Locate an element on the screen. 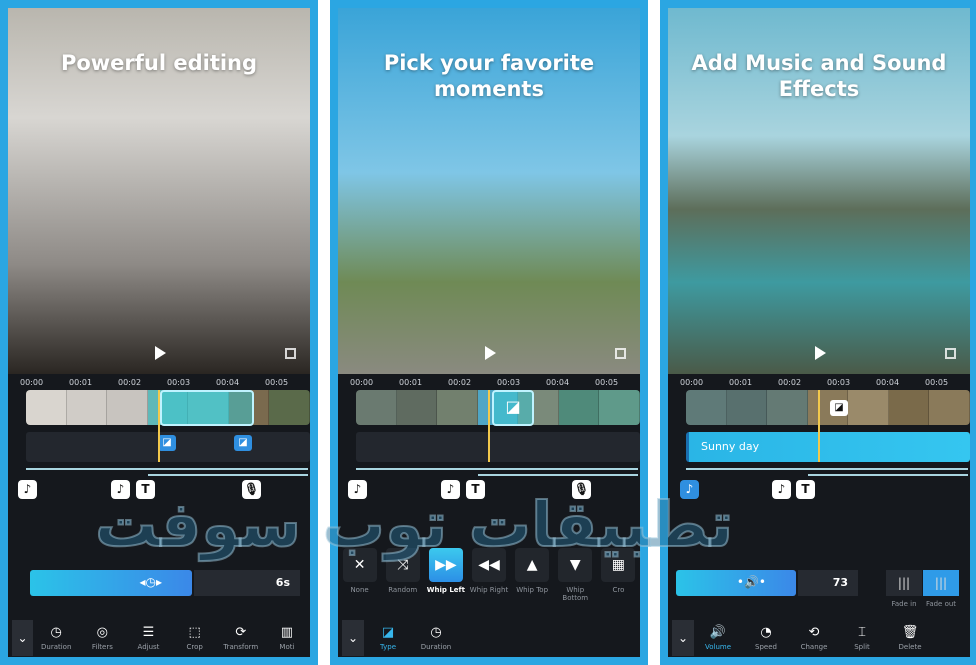 The image size is (976, 665). transition-option: ⤨ Random is located at coordinates (402, 575).